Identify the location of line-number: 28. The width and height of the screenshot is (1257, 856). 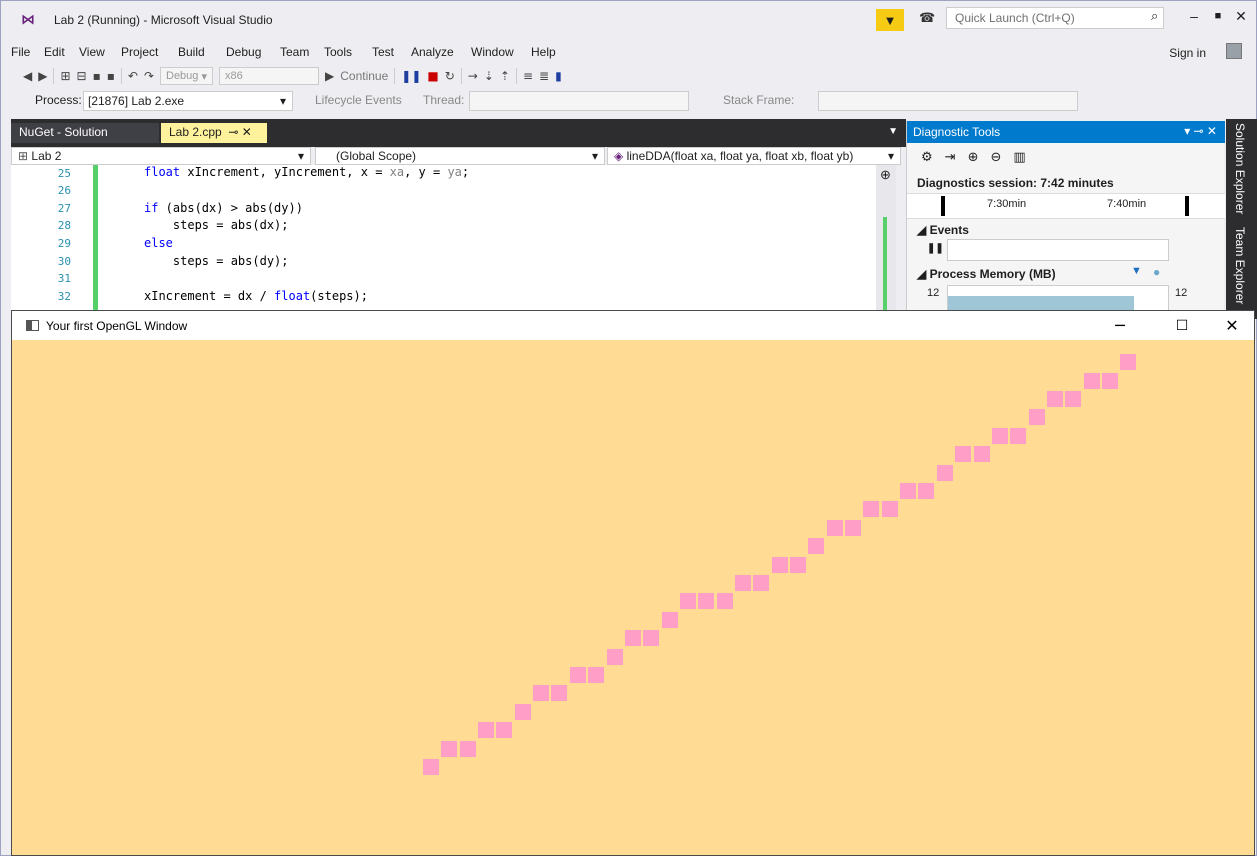
(64, 225).